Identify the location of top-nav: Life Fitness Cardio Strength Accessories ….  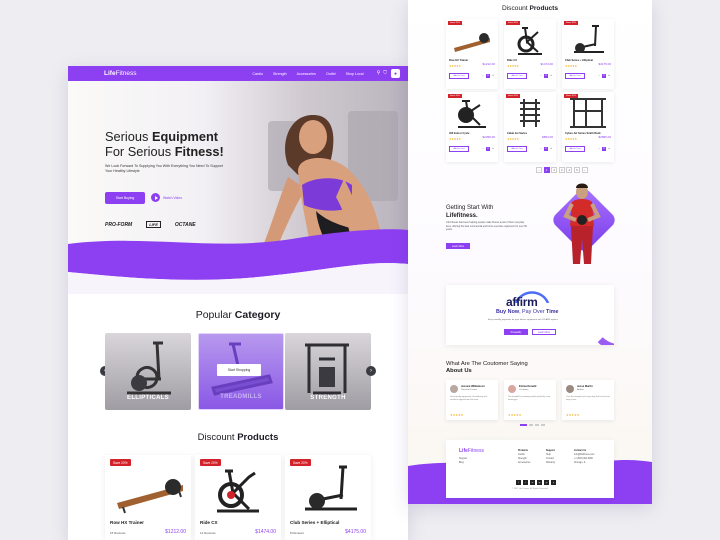
(238, 73).